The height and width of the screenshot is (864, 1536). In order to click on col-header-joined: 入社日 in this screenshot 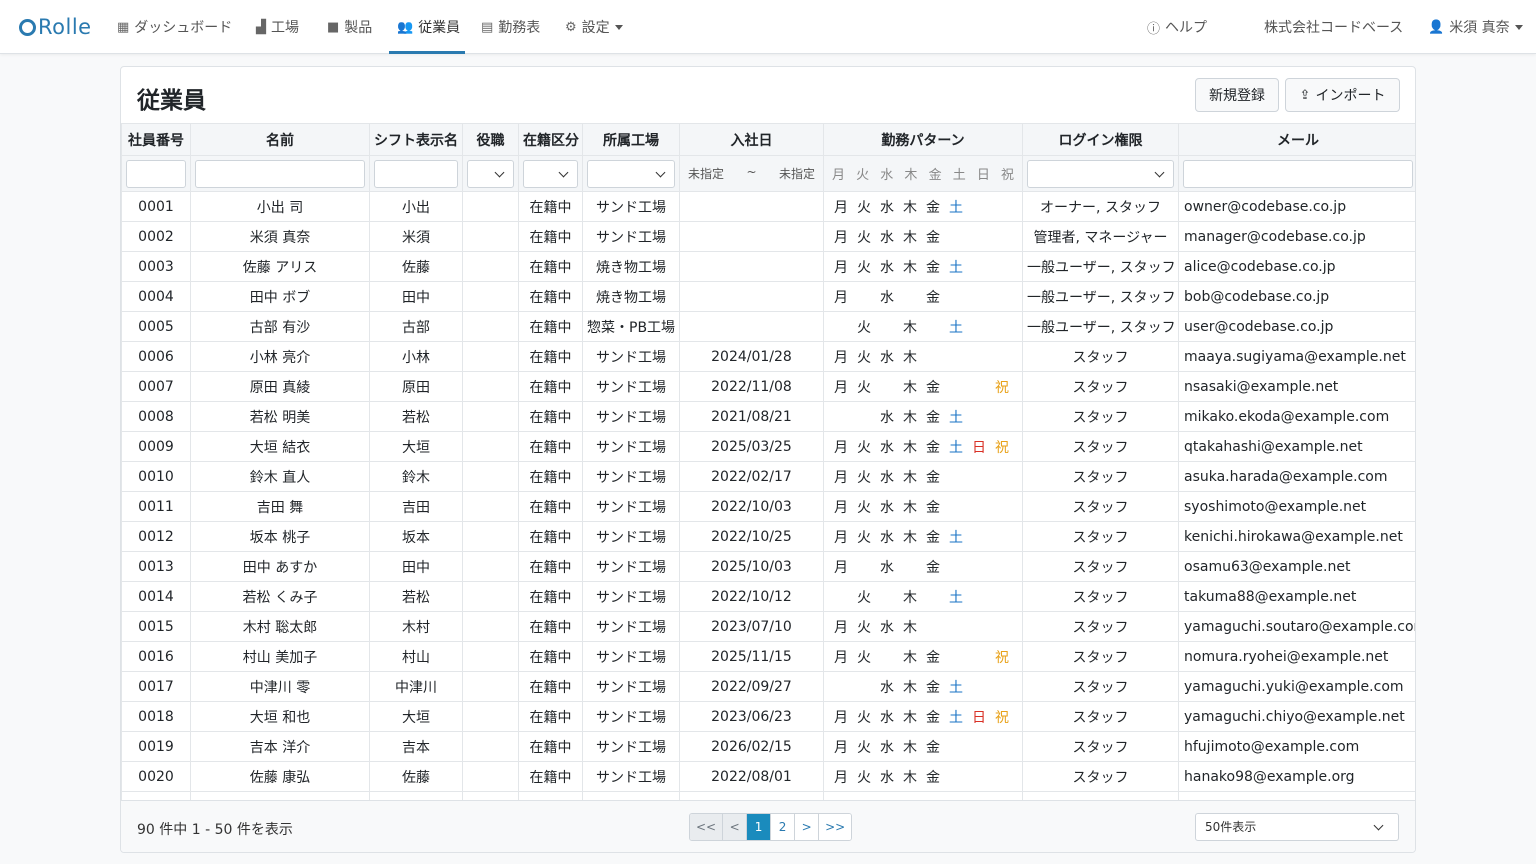, I will do `click(751, 139)`.